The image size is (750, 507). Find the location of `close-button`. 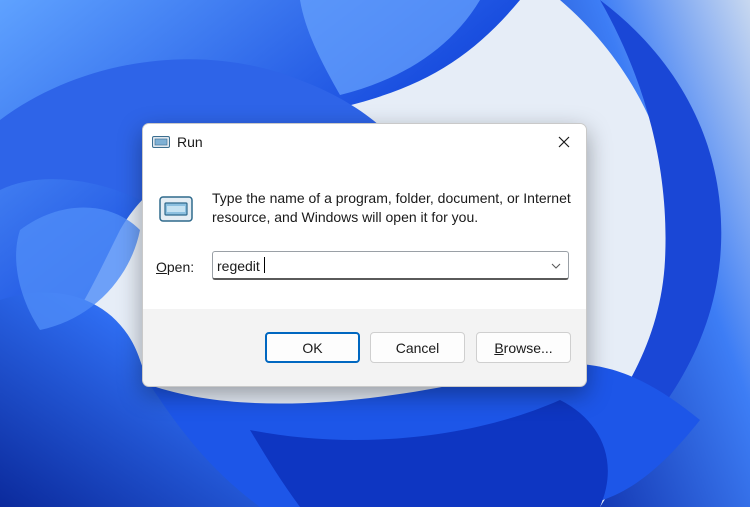

close-button is located at coordinates (564, 142).